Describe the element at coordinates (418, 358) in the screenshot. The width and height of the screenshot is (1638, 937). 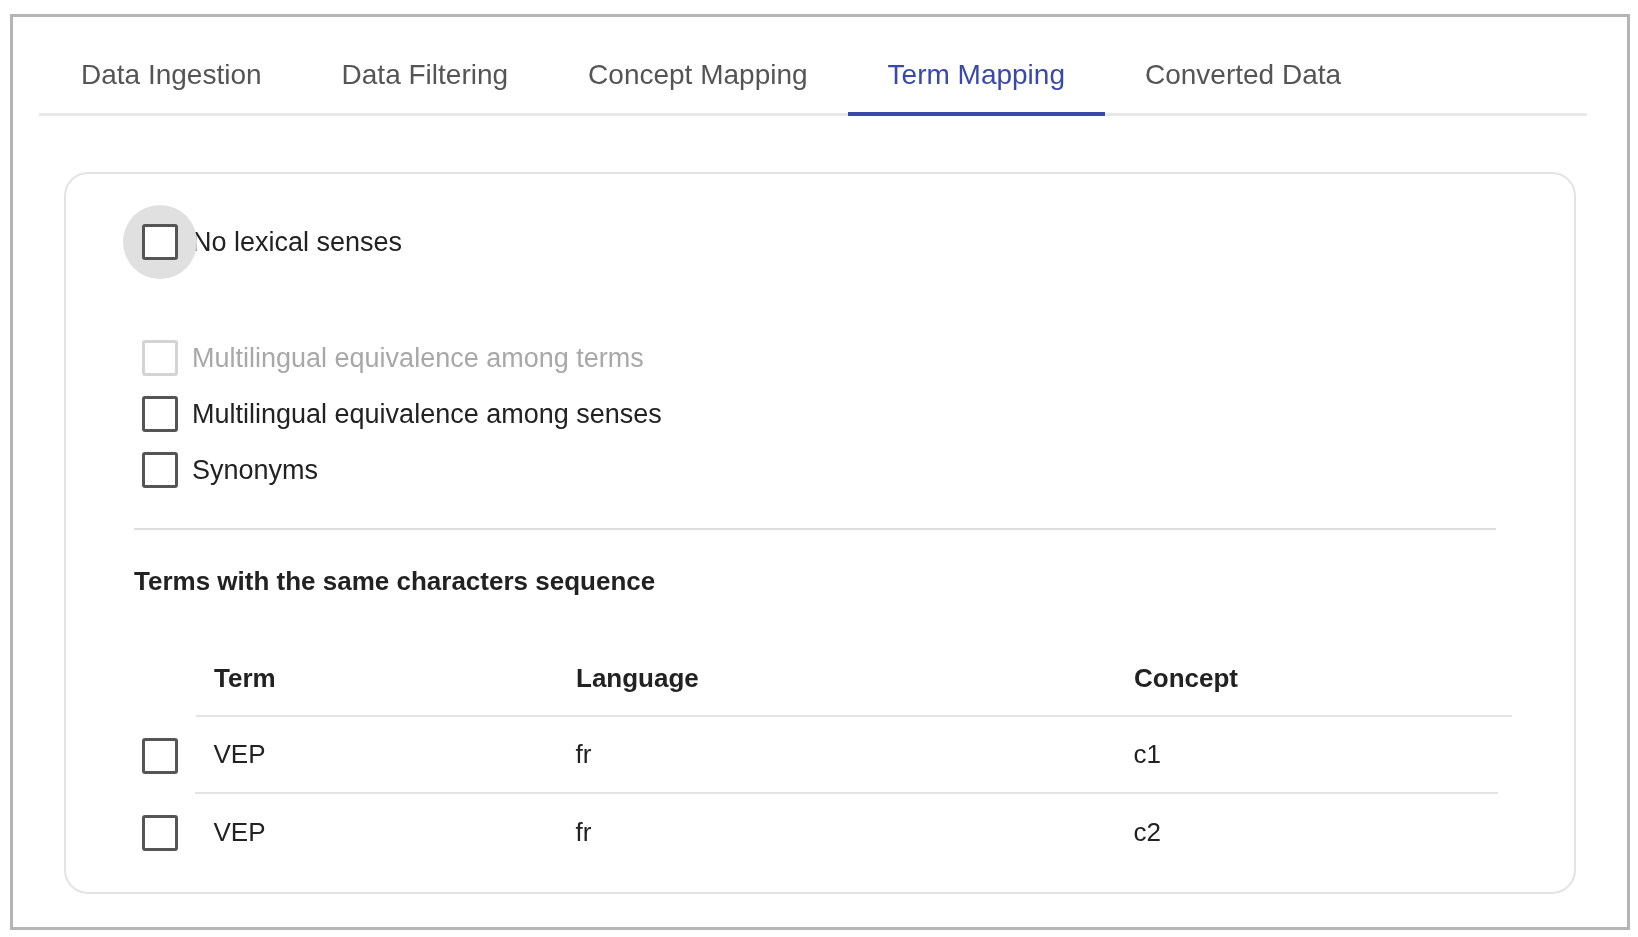
I see `checkbox-label: Multilingual equivalence among terms` at that location.